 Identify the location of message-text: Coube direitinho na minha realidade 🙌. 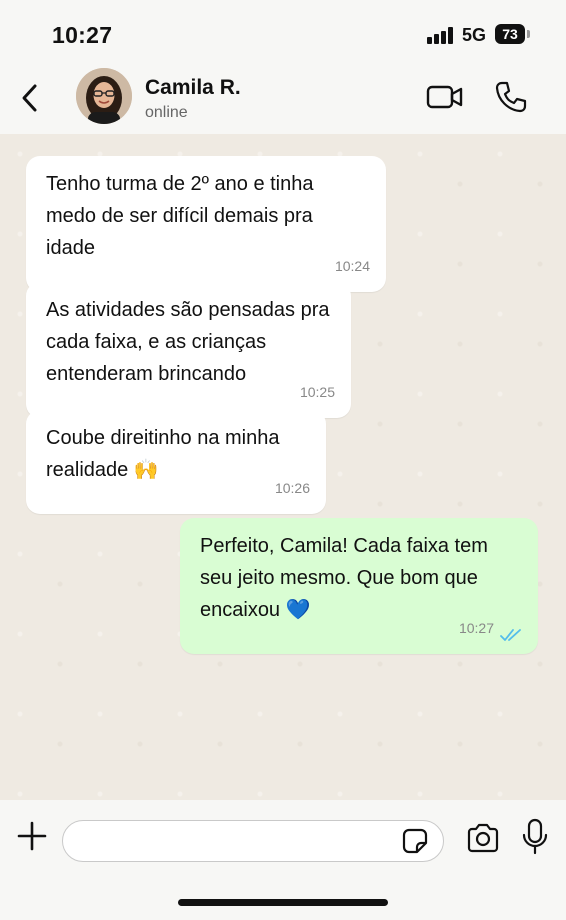
(163, 454).